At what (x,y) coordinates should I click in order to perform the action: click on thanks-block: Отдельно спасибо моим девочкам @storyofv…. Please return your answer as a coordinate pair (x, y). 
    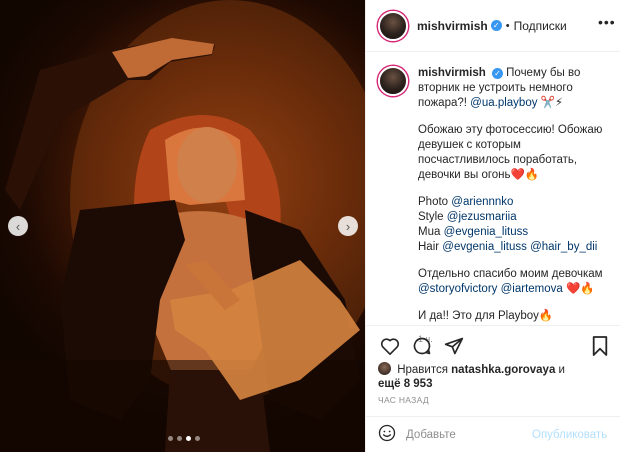
    Looking at the image, I should click on (516, 282).